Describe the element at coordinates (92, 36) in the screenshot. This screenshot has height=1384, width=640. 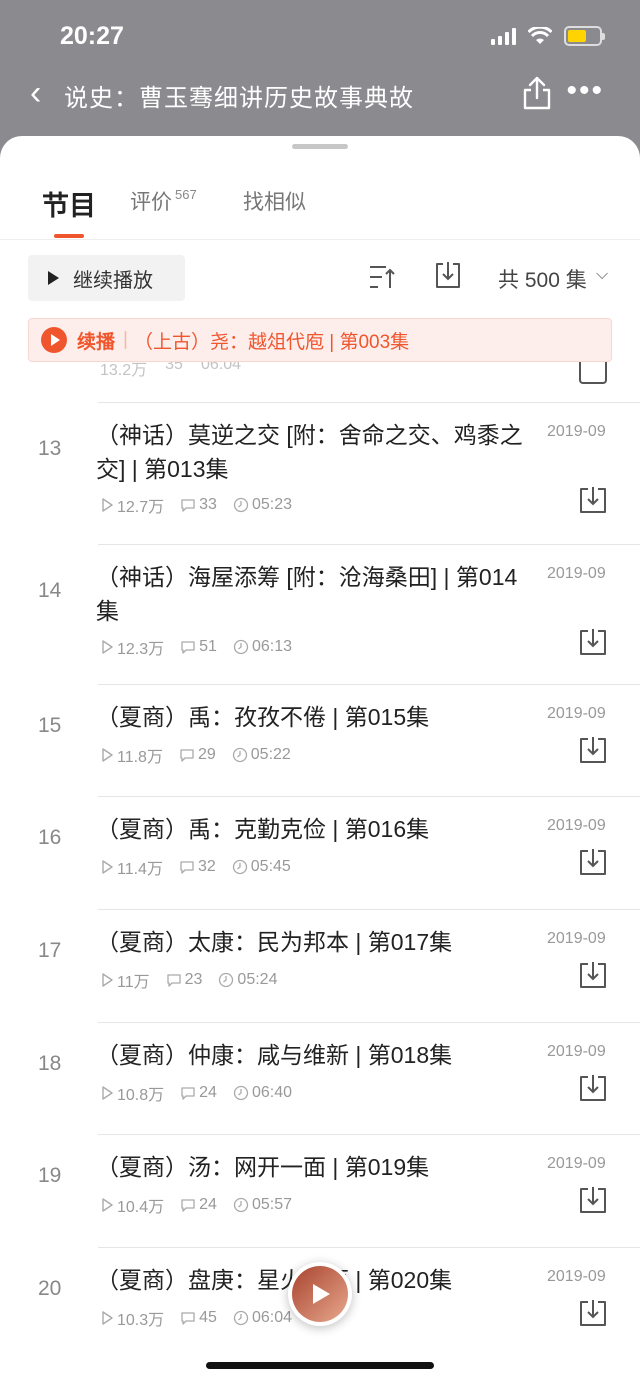
I see `status-time: 20:27` at that location.